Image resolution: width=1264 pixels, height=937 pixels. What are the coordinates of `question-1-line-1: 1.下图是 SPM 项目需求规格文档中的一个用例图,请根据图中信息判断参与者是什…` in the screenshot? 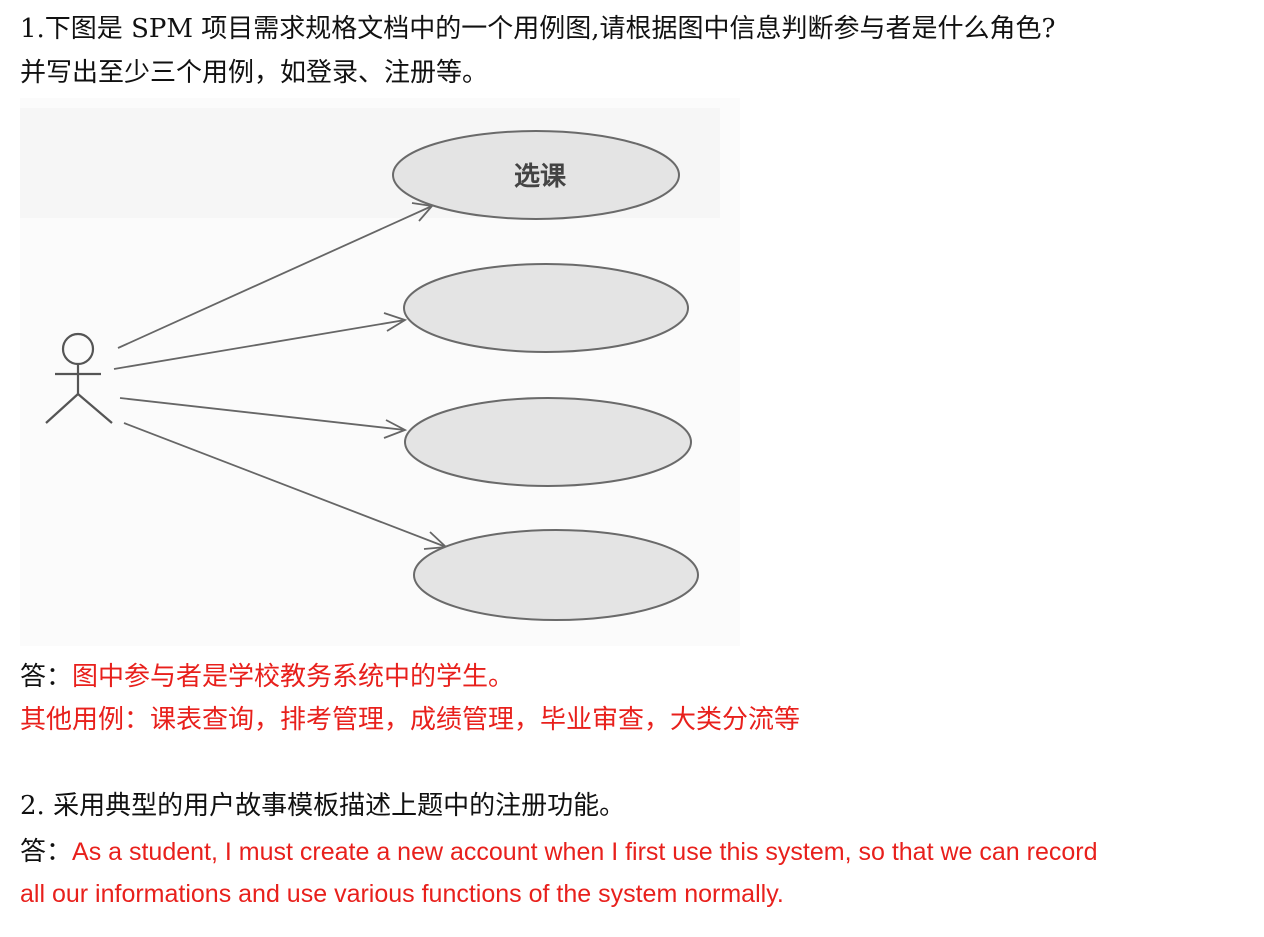 It's located at (538, 29).